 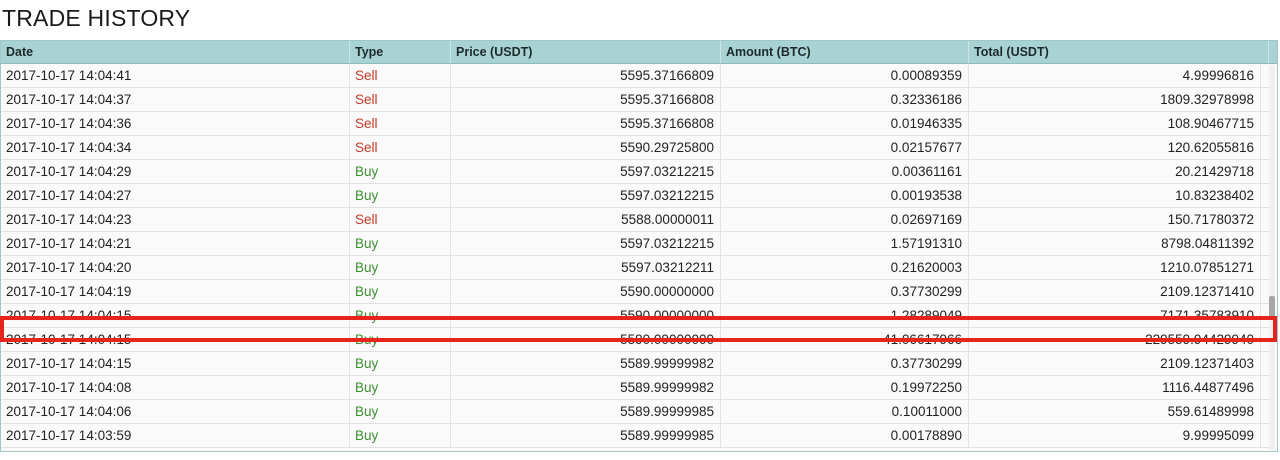 What do you see at coordinates (175, 267) in the screenshot?
I see `cell-date: 2017-10-17 14:04:20` at bounding box center [175, 267].